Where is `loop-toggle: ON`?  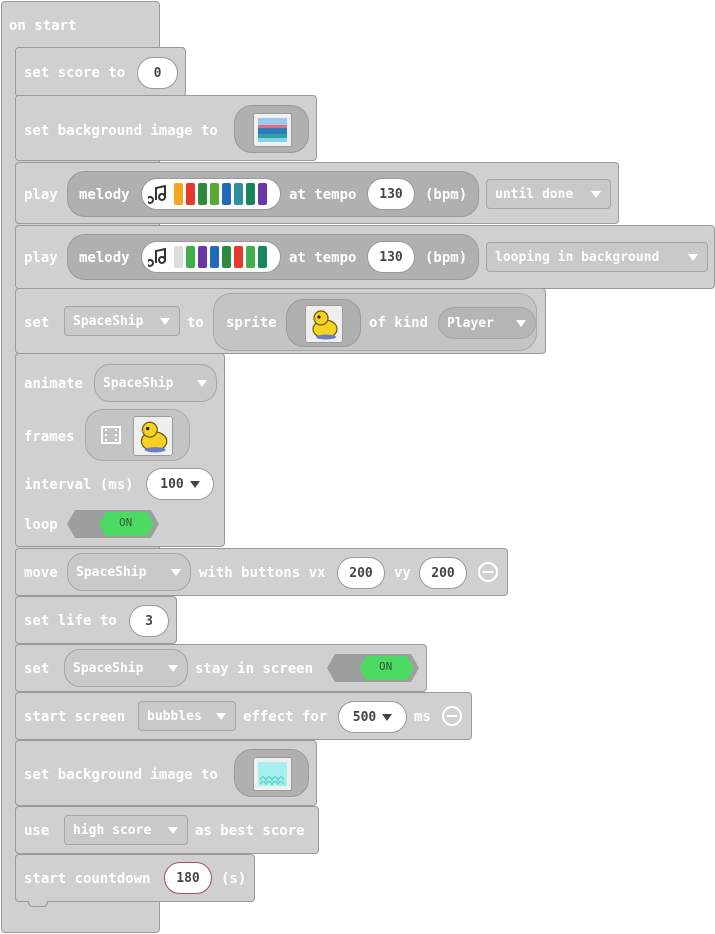
loop-toggle: ON is located at coordinates (113, 524).